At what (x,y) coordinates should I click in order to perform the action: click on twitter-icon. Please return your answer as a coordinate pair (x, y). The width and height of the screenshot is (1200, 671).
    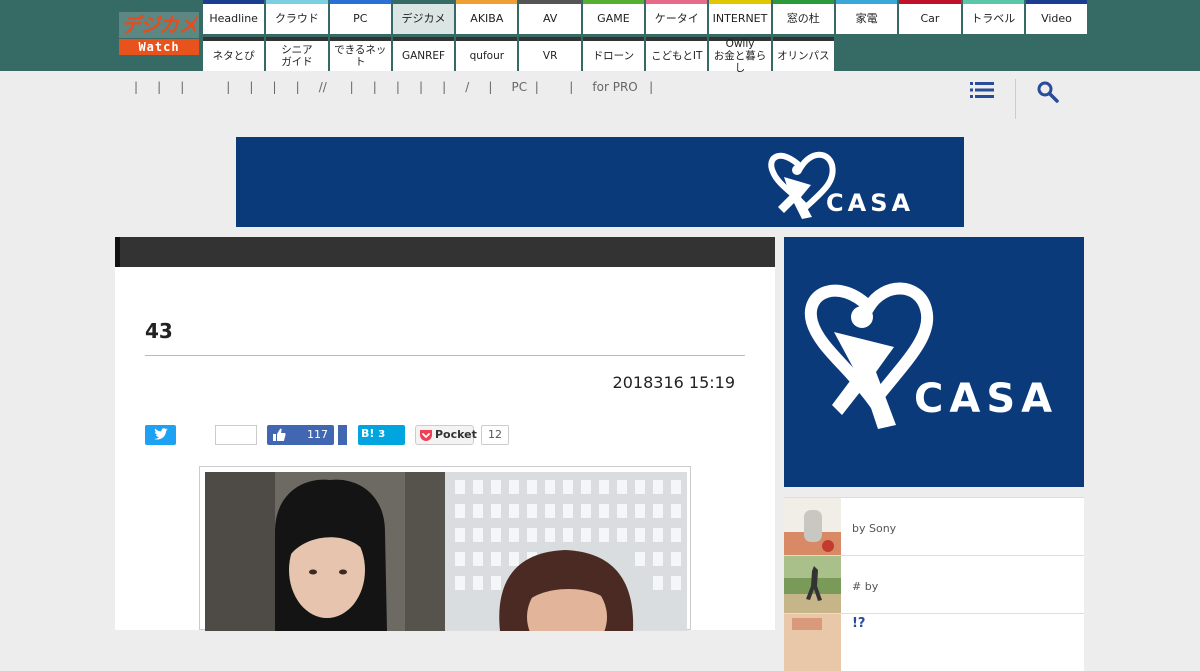
    Looking at the image, I should click on (161, 434).